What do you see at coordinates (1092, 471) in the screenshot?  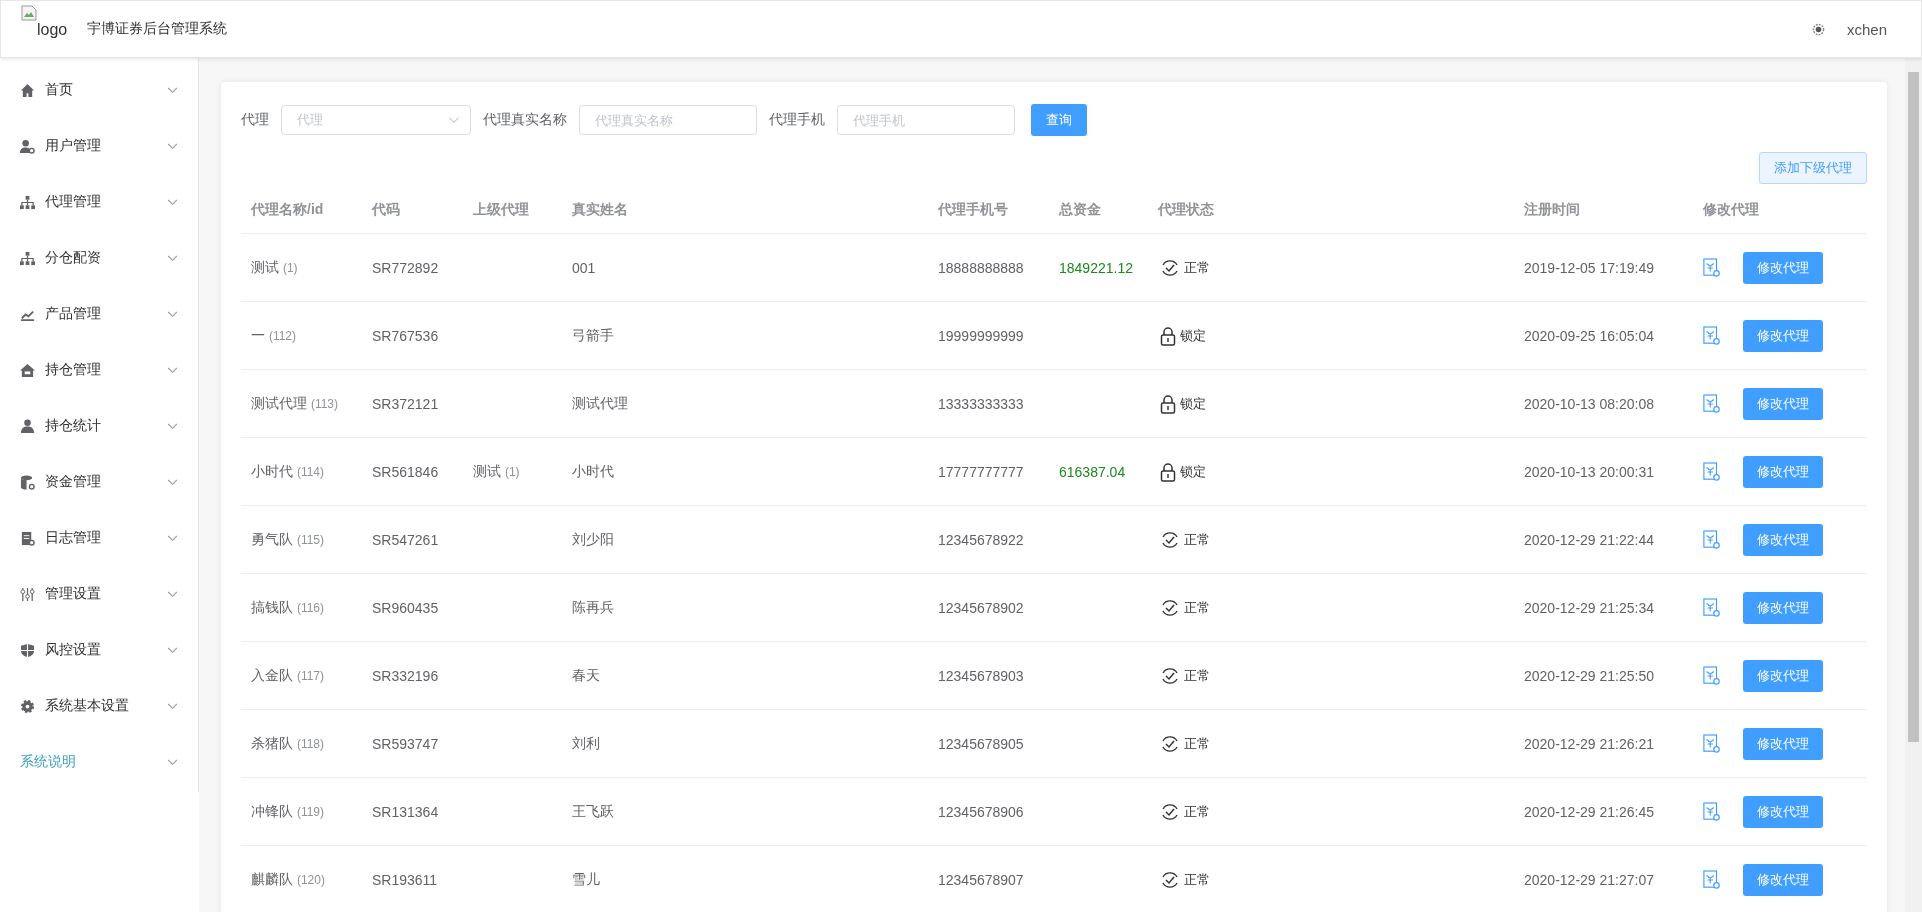 I see `table-cell-text: 616387.04` at bounding box center [1092, 471].